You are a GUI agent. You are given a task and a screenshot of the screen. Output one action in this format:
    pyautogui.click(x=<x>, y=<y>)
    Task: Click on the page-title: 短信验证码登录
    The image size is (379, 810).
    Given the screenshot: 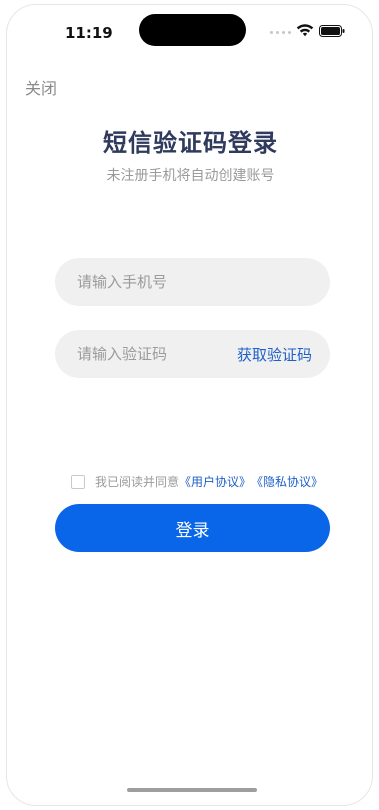 What is the action you would take?
    pyautogui.click(x=190, y=143)
    